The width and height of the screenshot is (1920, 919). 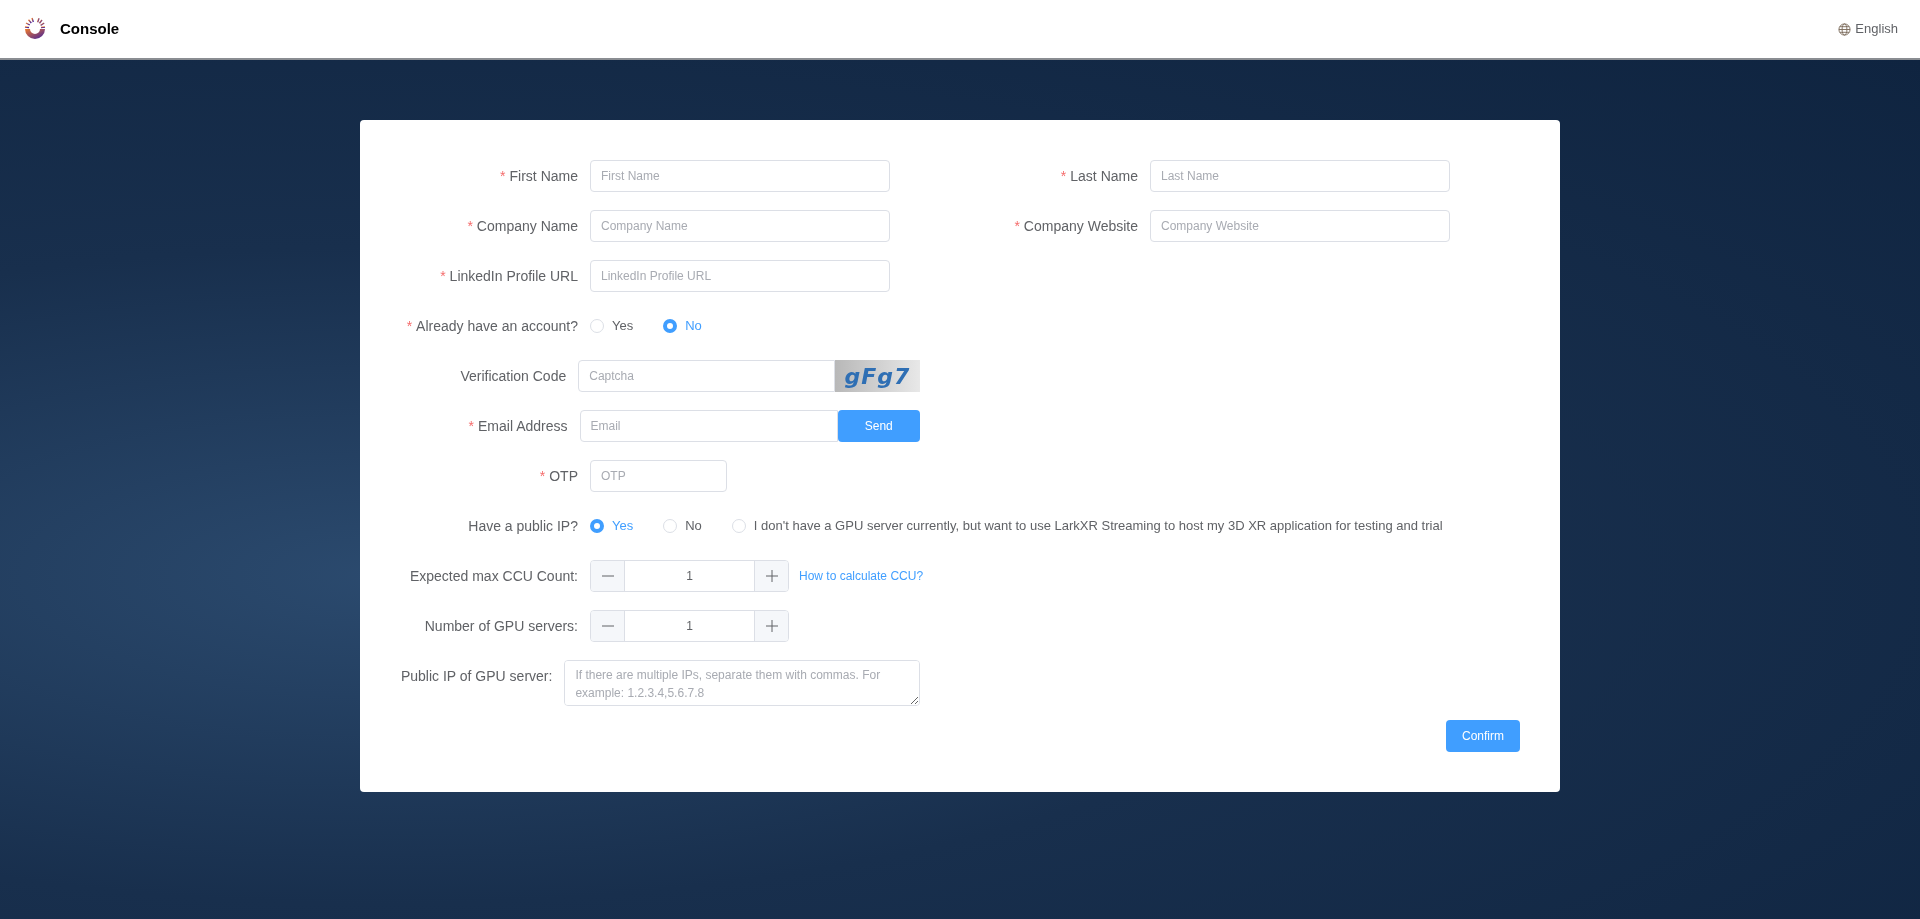 What do you see at coordinates (740, 276) in the screenshot?
I see `text-field: LinkedIn Profile URL` at bounding box center [740, 276].